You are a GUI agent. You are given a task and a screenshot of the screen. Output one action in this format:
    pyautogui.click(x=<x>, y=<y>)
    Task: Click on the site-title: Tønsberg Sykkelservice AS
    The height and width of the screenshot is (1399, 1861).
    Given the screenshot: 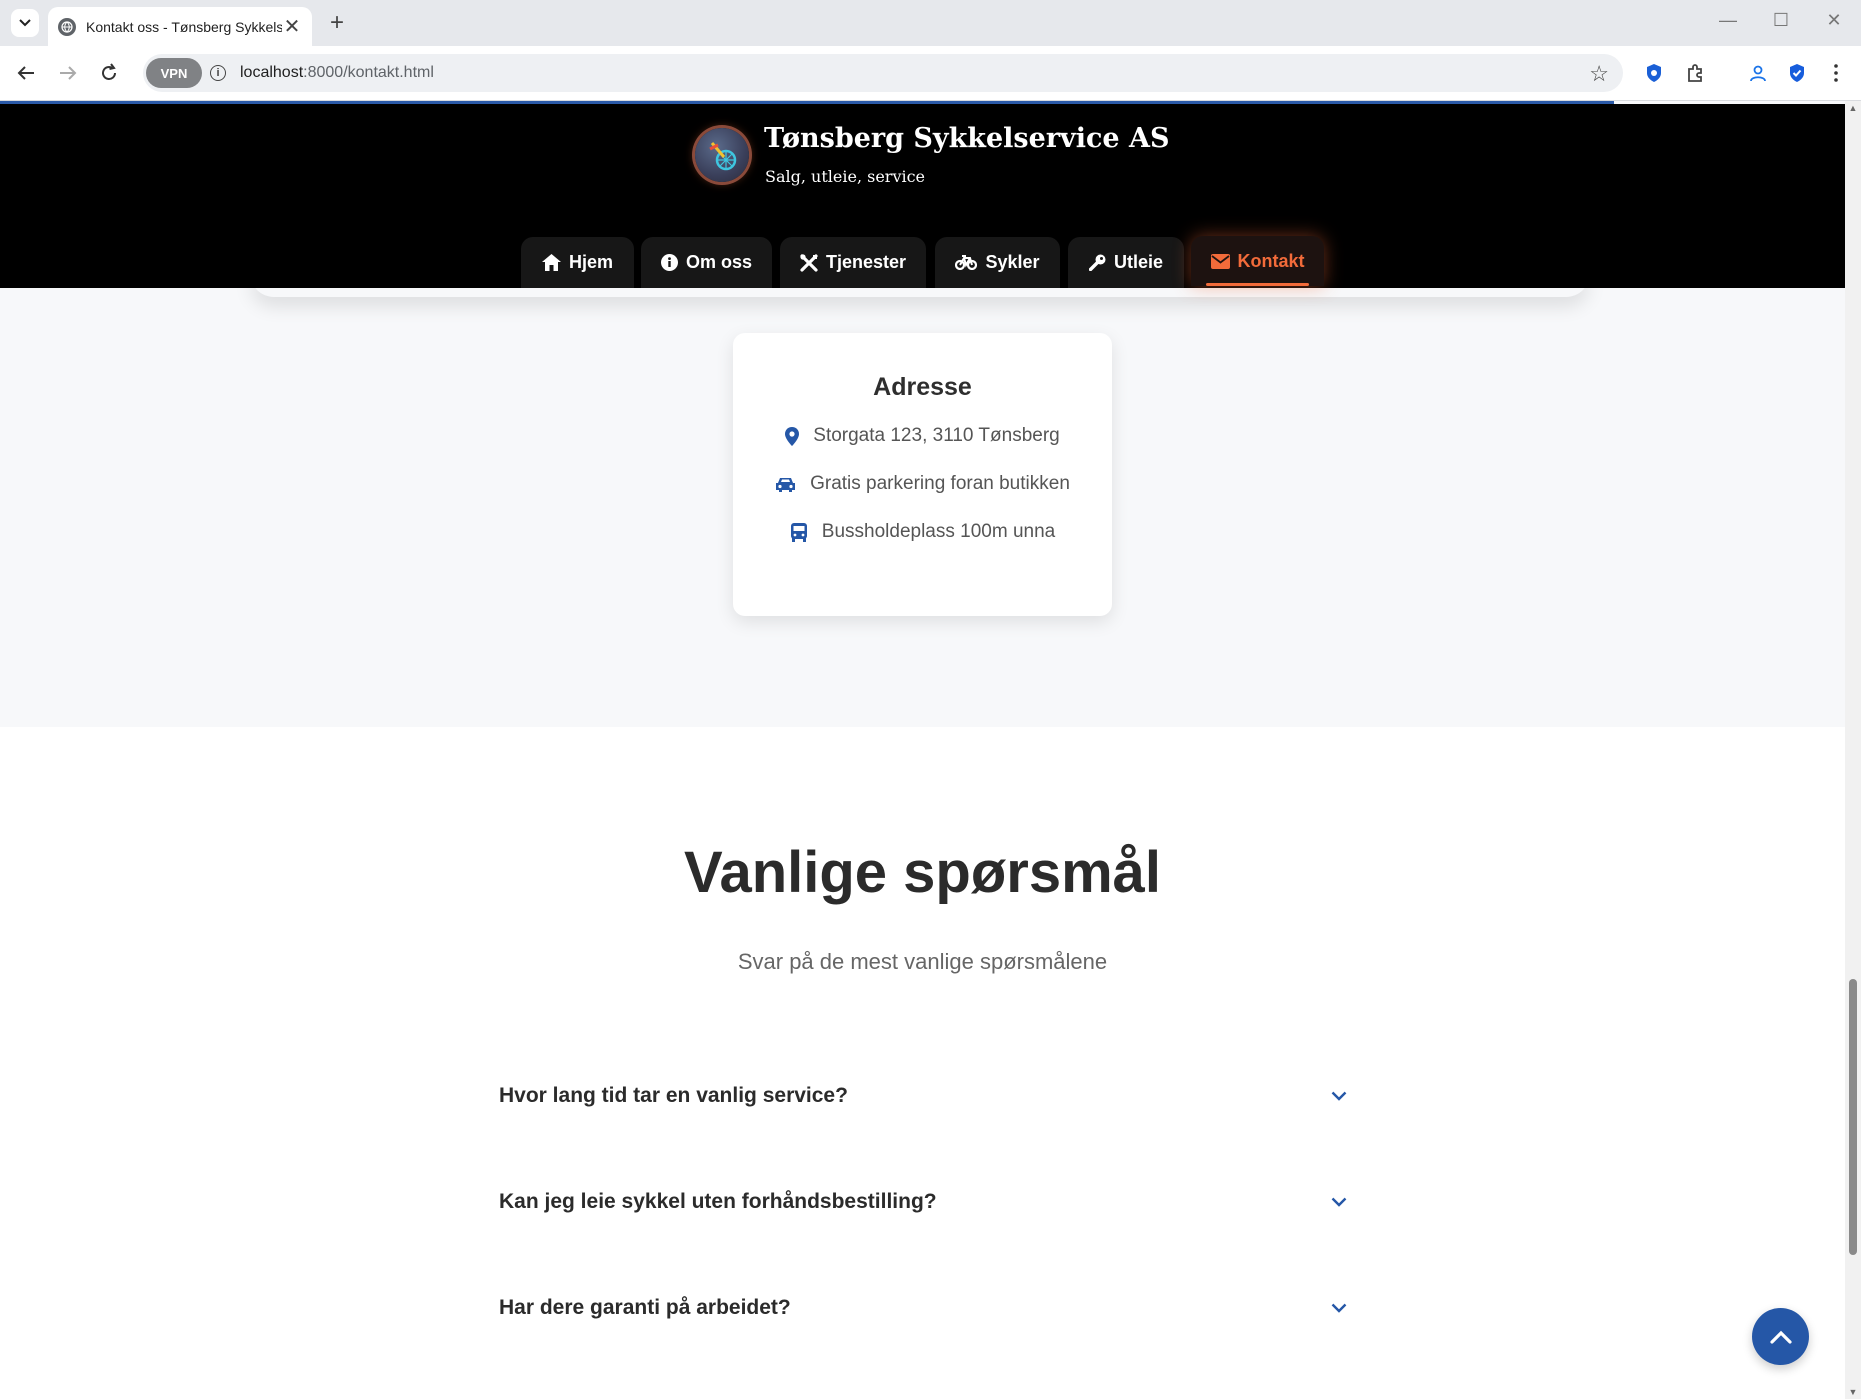 What is the action you would take?
    pyautogui.click(x=966, y=138)
    